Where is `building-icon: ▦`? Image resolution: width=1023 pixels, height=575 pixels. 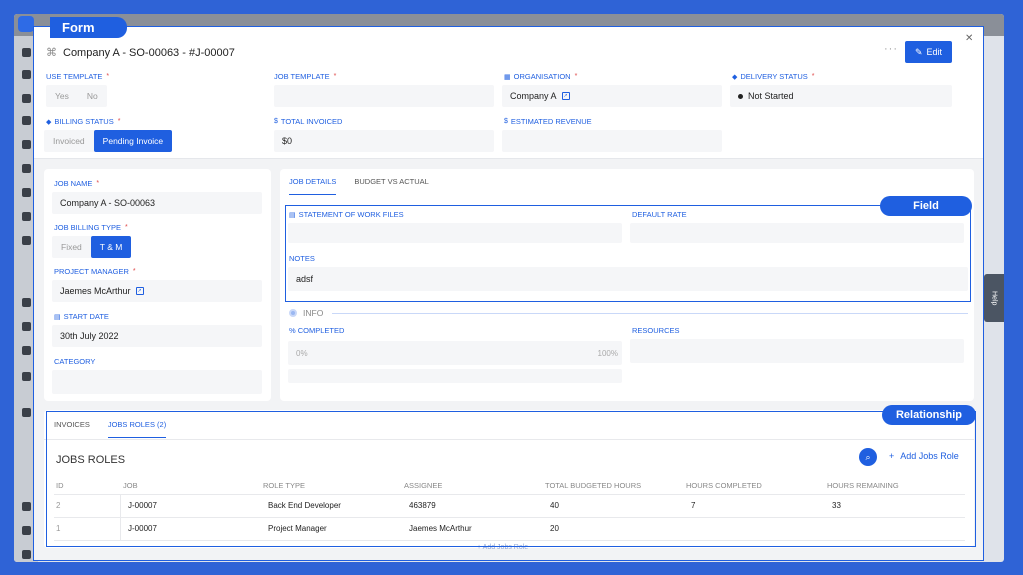
building-icon: ▦ is located at coordinates (507, 77).